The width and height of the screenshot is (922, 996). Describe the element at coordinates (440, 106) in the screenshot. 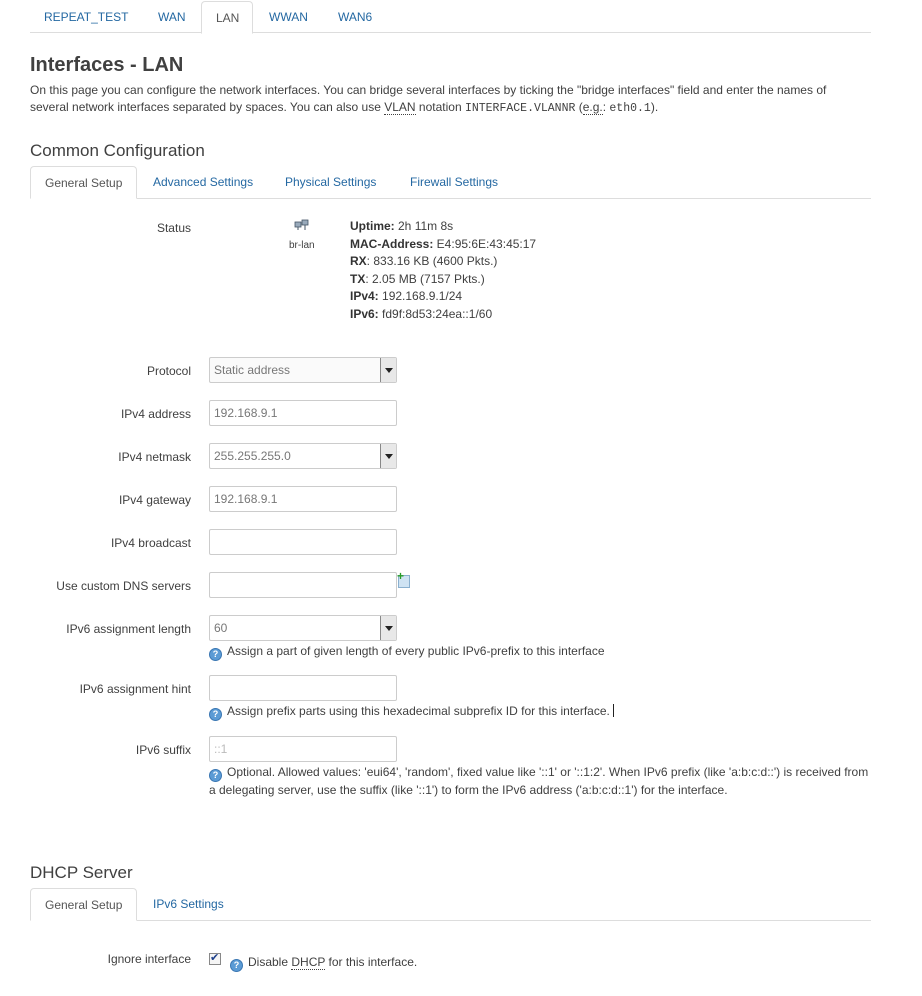

I see `desc-text: notation` at that location.